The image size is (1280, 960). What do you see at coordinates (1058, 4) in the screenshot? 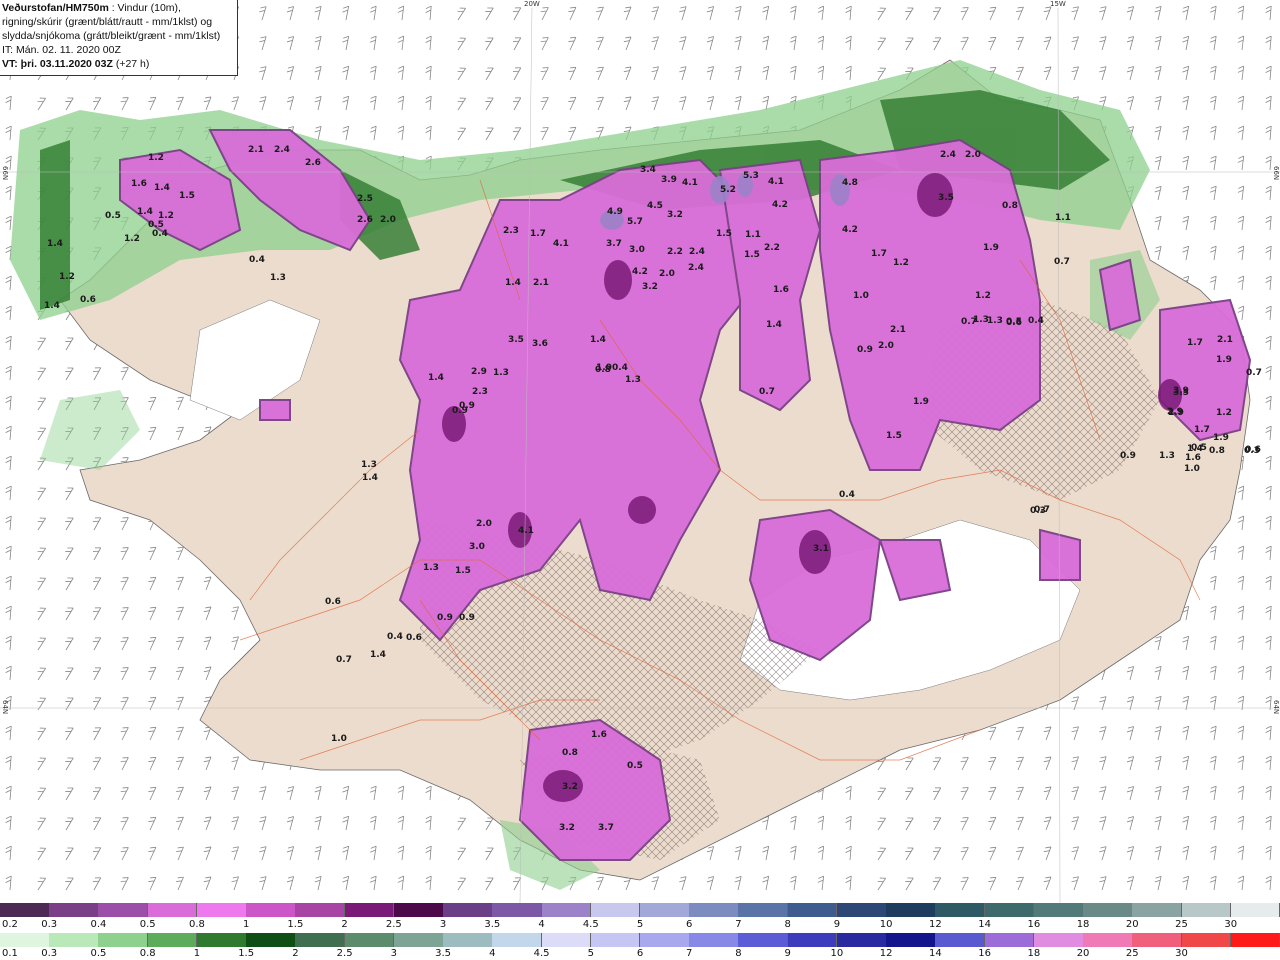
I see `coord-top-right: 15W` at bounding box center [1058, 4].